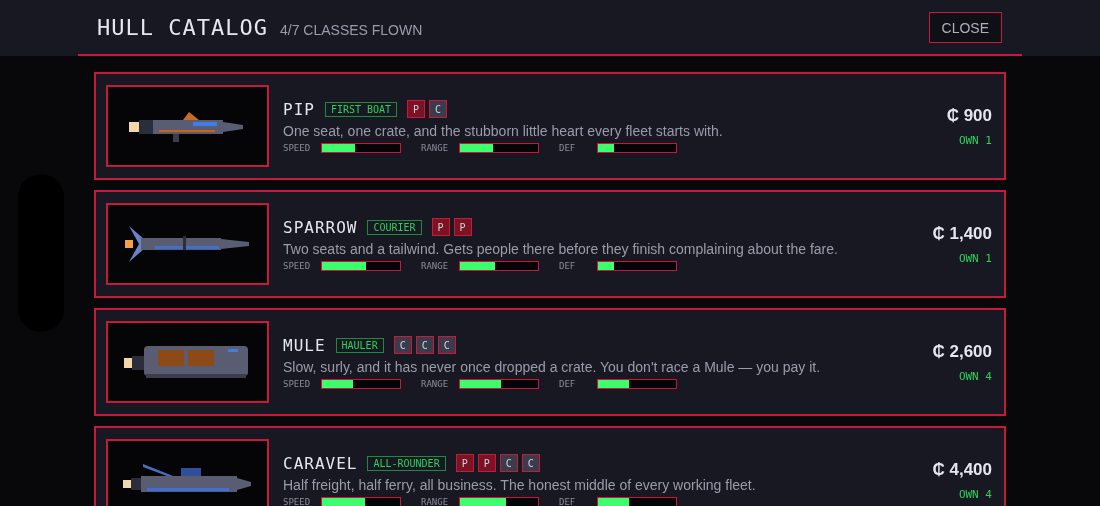  I want to click on role-tag: FIRST BOAT, so click(361, 109).